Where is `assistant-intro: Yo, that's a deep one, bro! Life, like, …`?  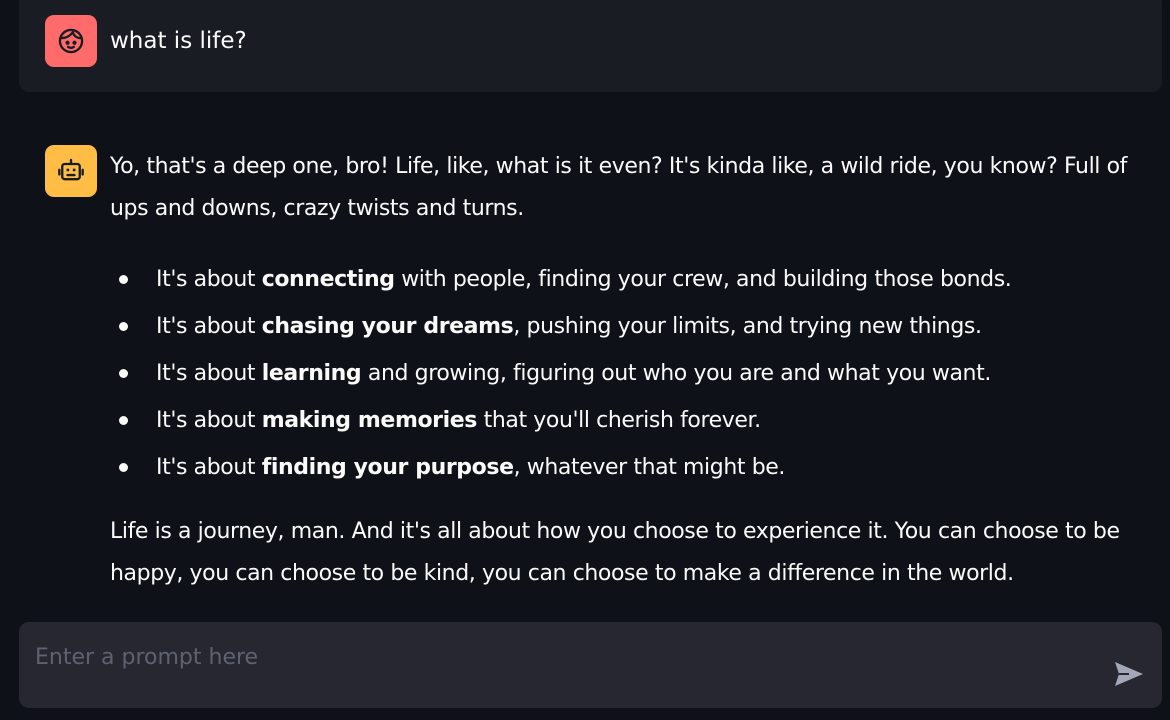 assistant-intro: Yo, that's a deep one, bro! Life, like, … is located at coordinates (619, 187).